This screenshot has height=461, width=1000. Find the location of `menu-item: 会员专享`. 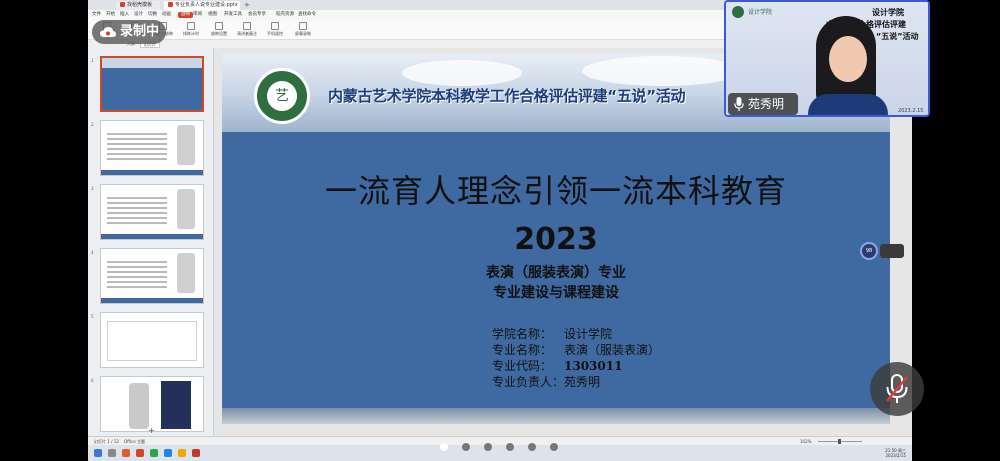

menu-item: 会员专享 is located at coordinates (257, 15).